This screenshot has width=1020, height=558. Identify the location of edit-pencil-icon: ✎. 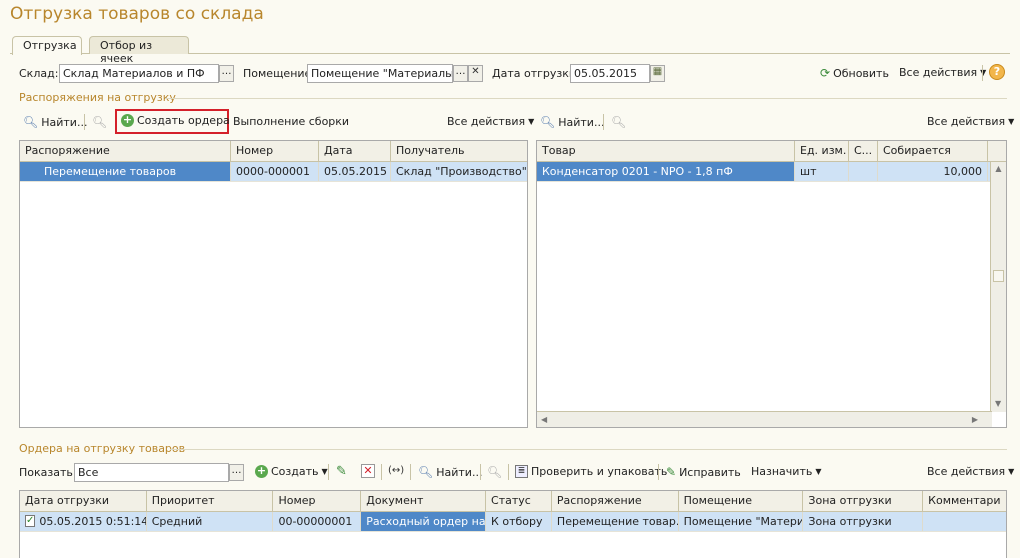
(341, 471).